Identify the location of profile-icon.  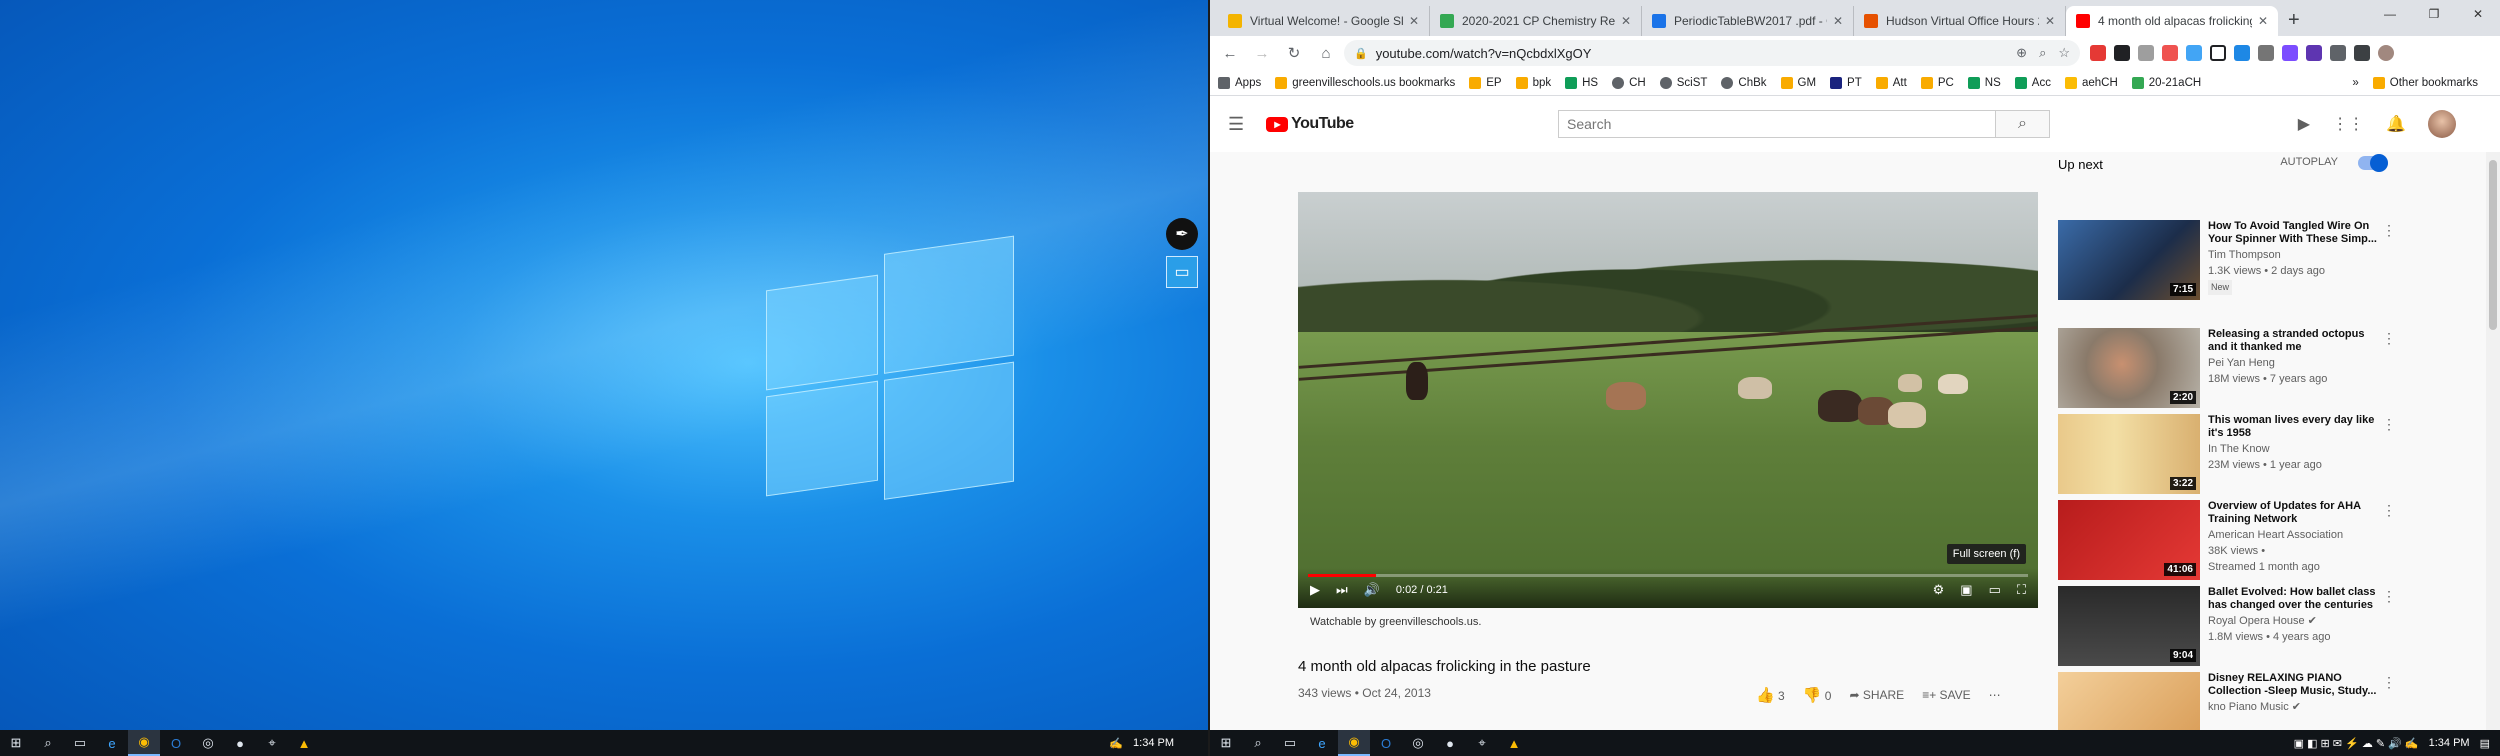
(2386, 53).